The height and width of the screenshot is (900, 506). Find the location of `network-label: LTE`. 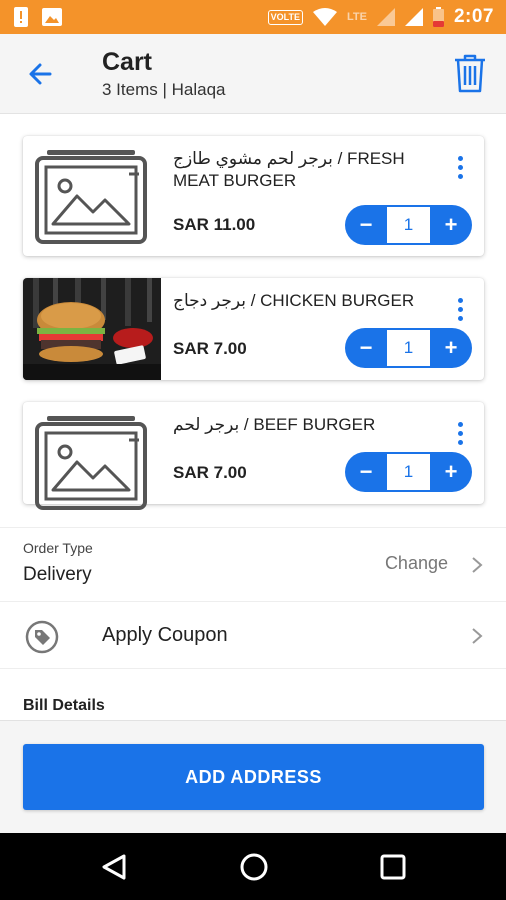

network-label: LTE is located at coordinates (357, 17).